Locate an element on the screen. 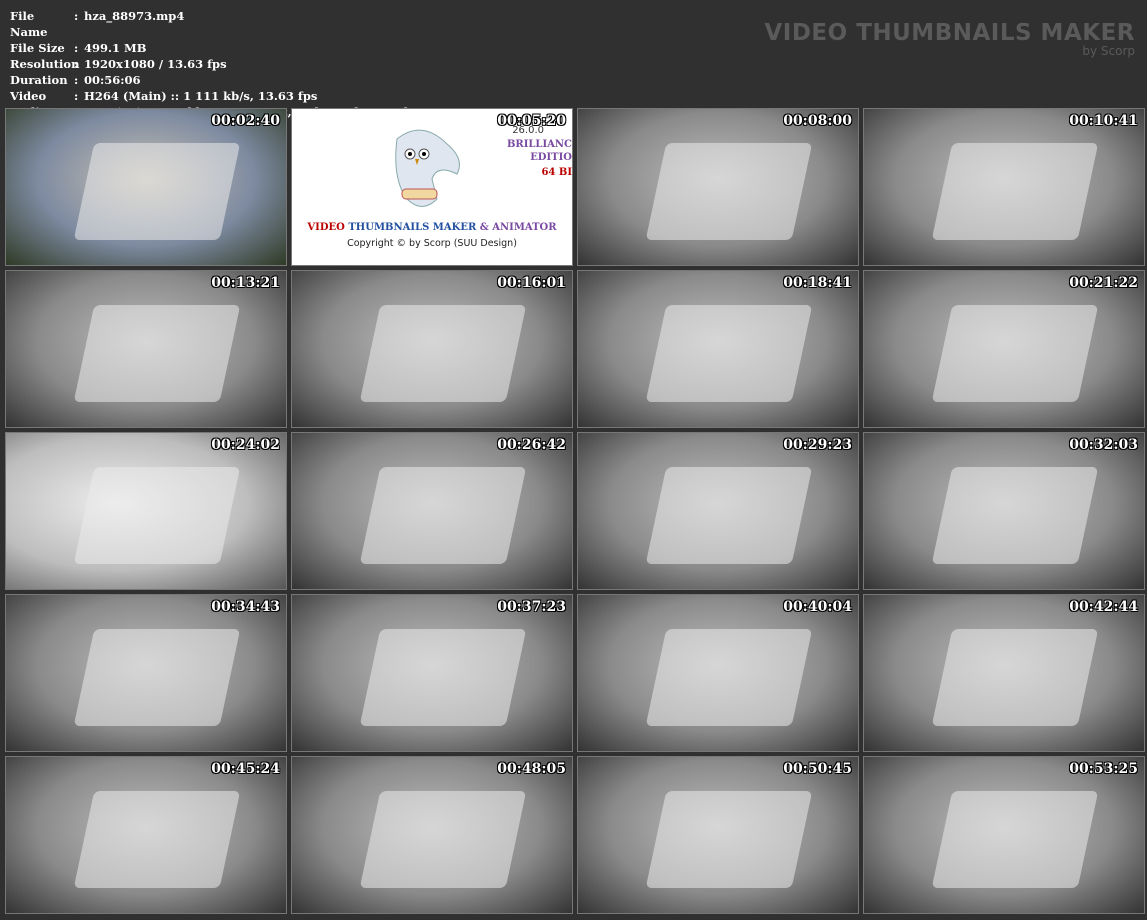 This screenshot has width=1147, height=920. brand-title: VIDEO THUMBNAILS MAKER is located at coordinates (949, 33).